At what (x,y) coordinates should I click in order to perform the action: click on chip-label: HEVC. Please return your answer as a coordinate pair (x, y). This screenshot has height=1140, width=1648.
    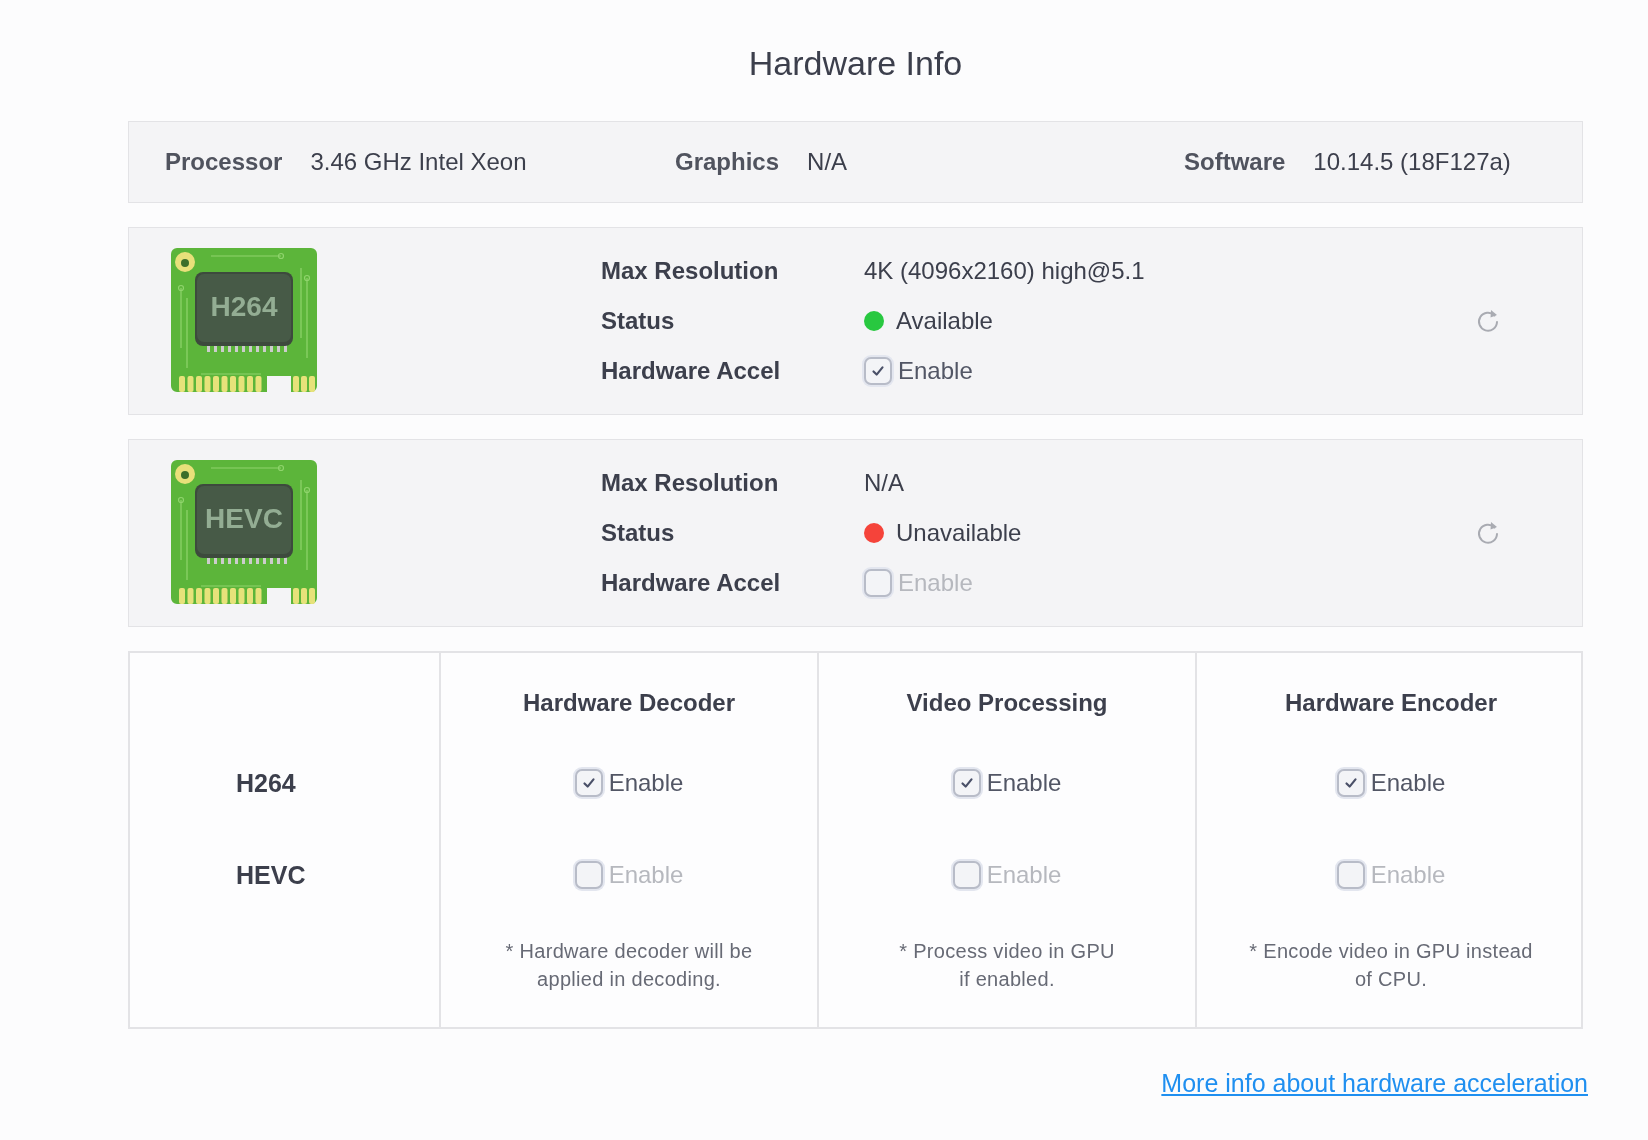
    Looking at the image, I should click on (244, 519).